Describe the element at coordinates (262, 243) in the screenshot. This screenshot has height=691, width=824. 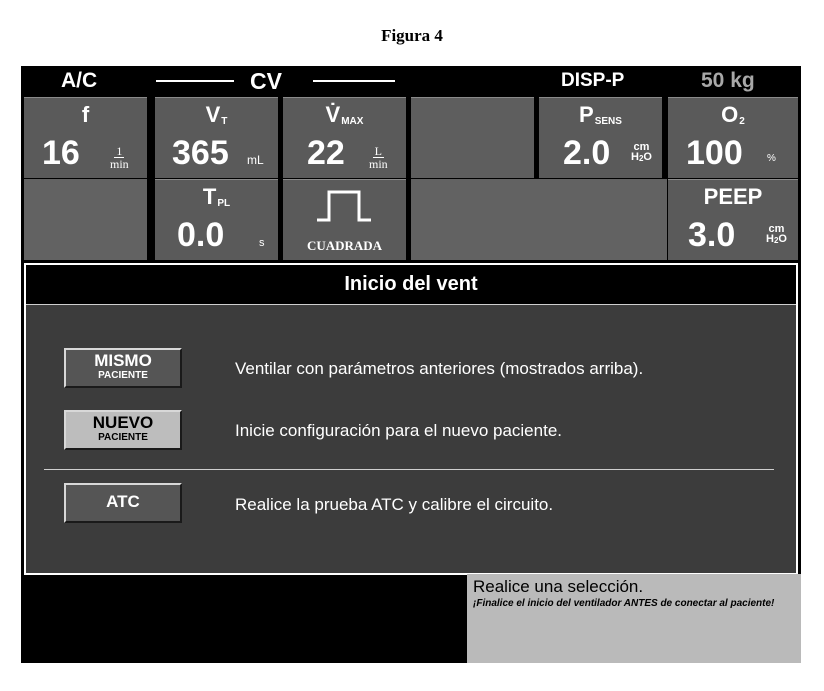
I see `param-tpl-unit: s` at that location.